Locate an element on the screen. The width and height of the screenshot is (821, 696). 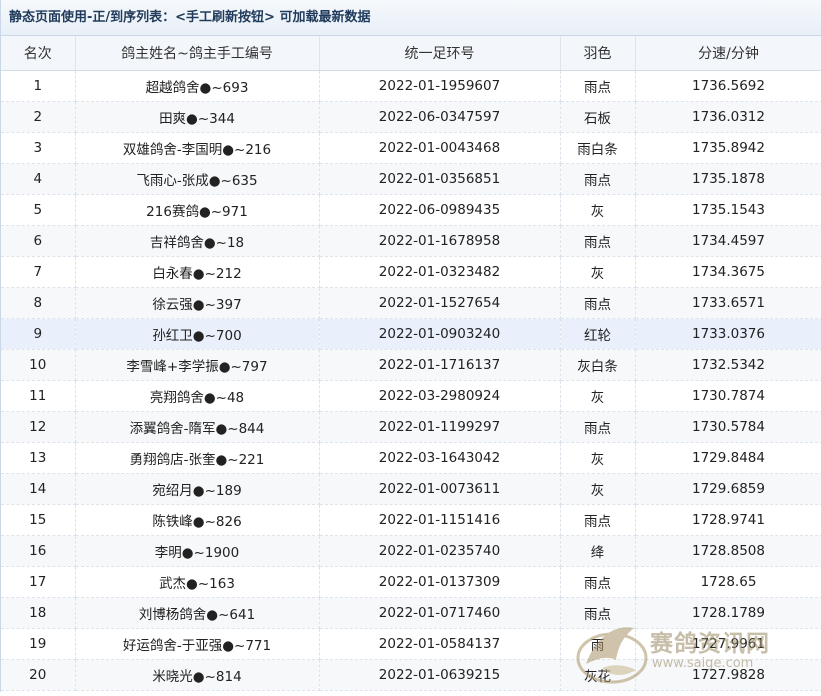
ring-number-cell: 2022-01-0639215 is located at coordinates (440, 675).